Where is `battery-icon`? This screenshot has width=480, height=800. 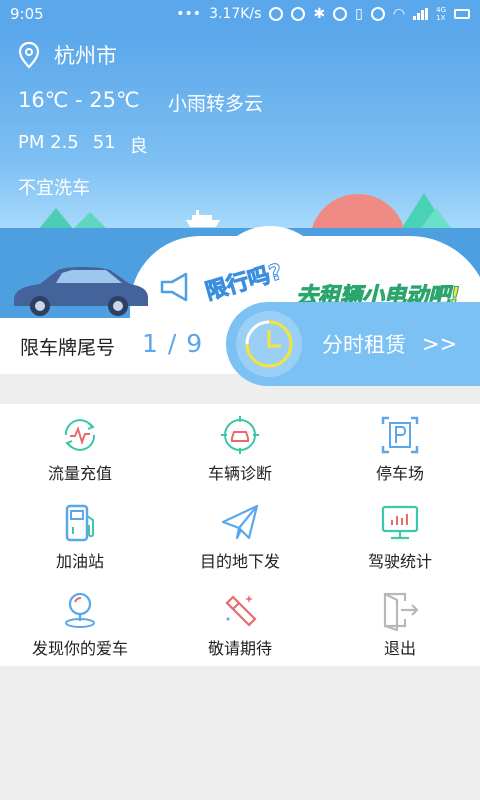
battery-icon is located at coordinates (462, 14).